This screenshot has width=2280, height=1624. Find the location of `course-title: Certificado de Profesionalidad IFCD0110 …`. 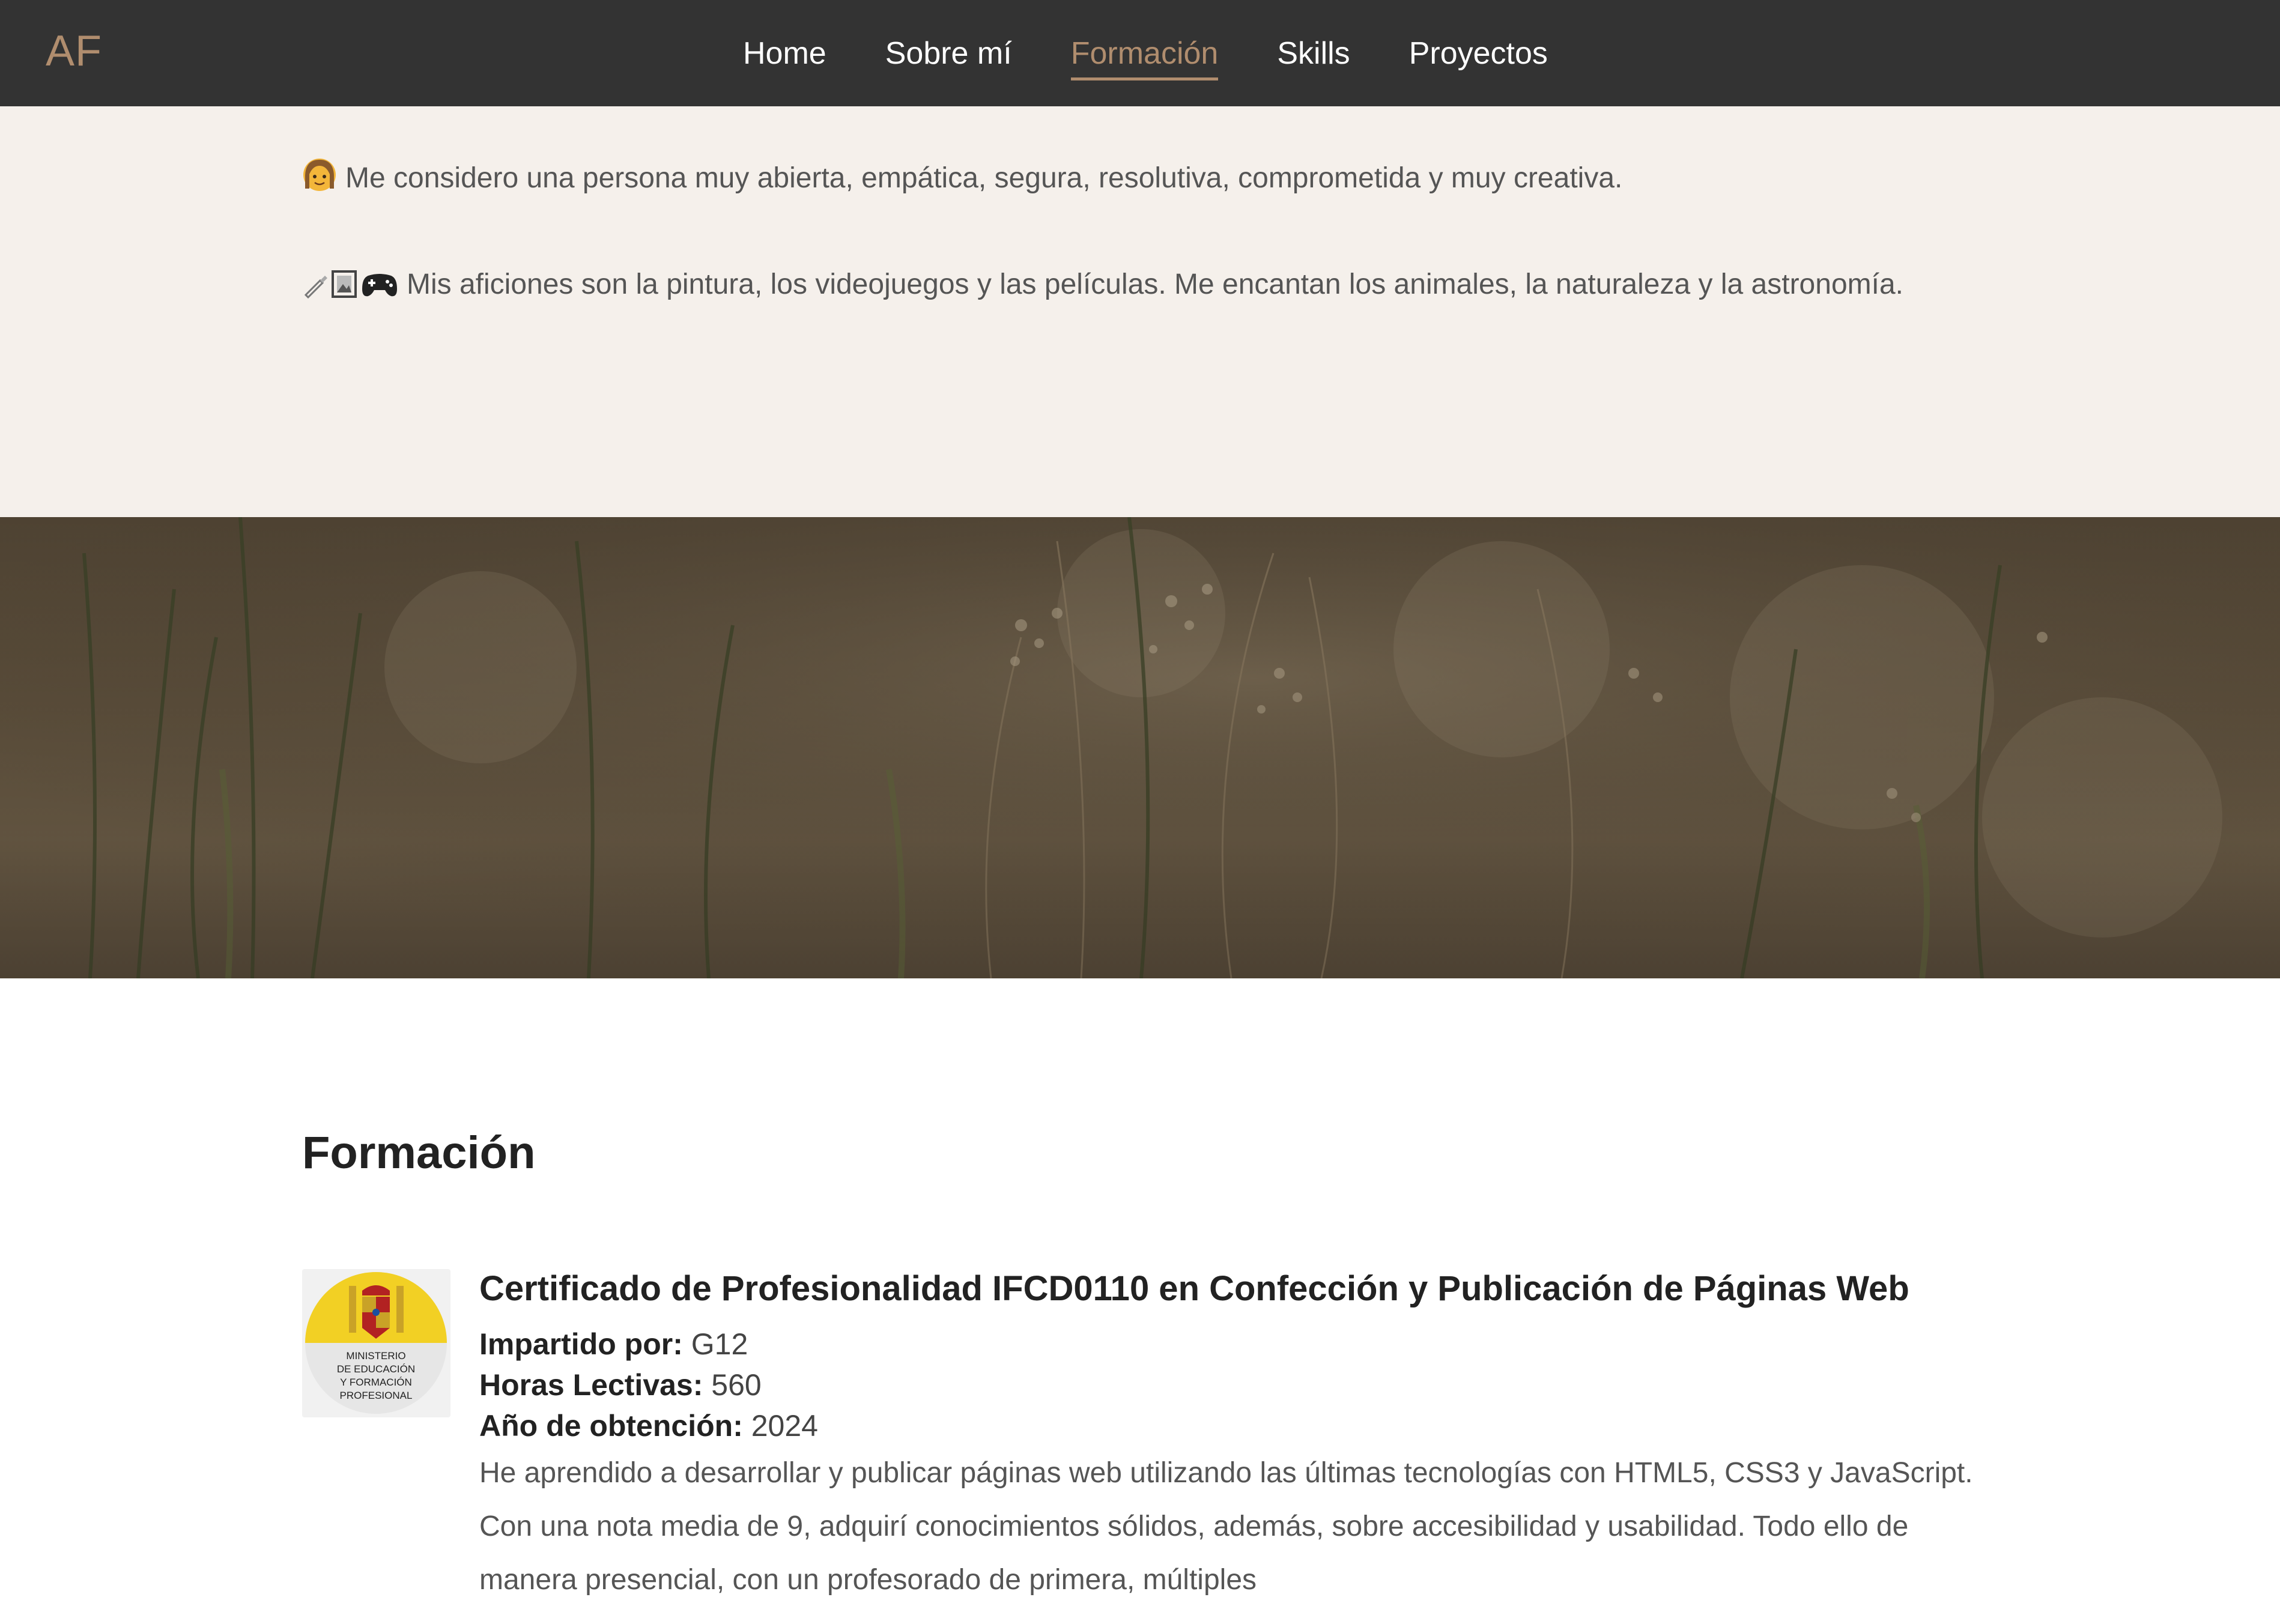

course-title: Certificado de Profesionalidad IFCD0110 … is located at coordinates (1194, 1288).